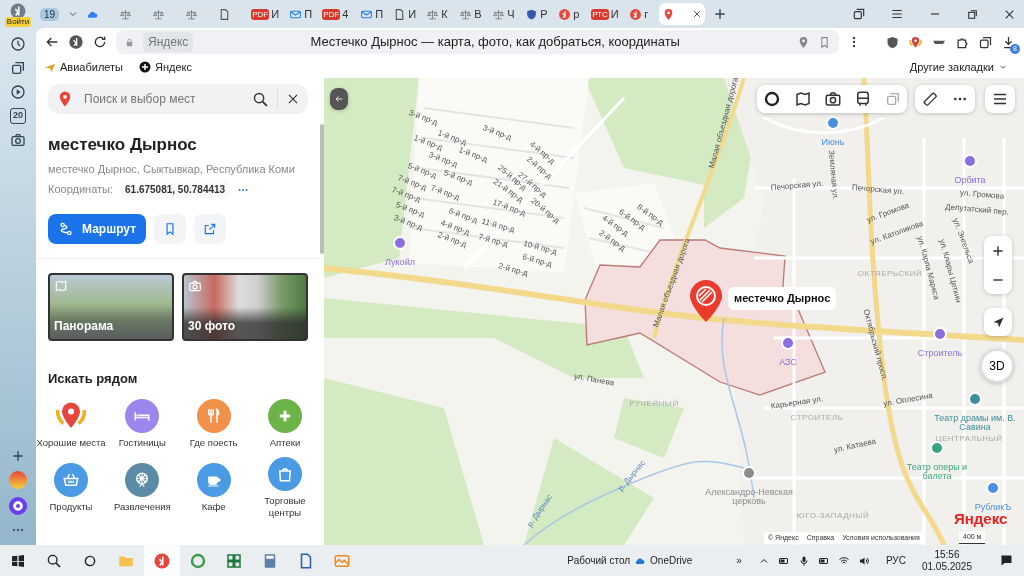 This screenshot has height=576, width=1024. Describe the element at coordinates (440, 14) in the screenshot. I see `browser-tab: К` at that location.